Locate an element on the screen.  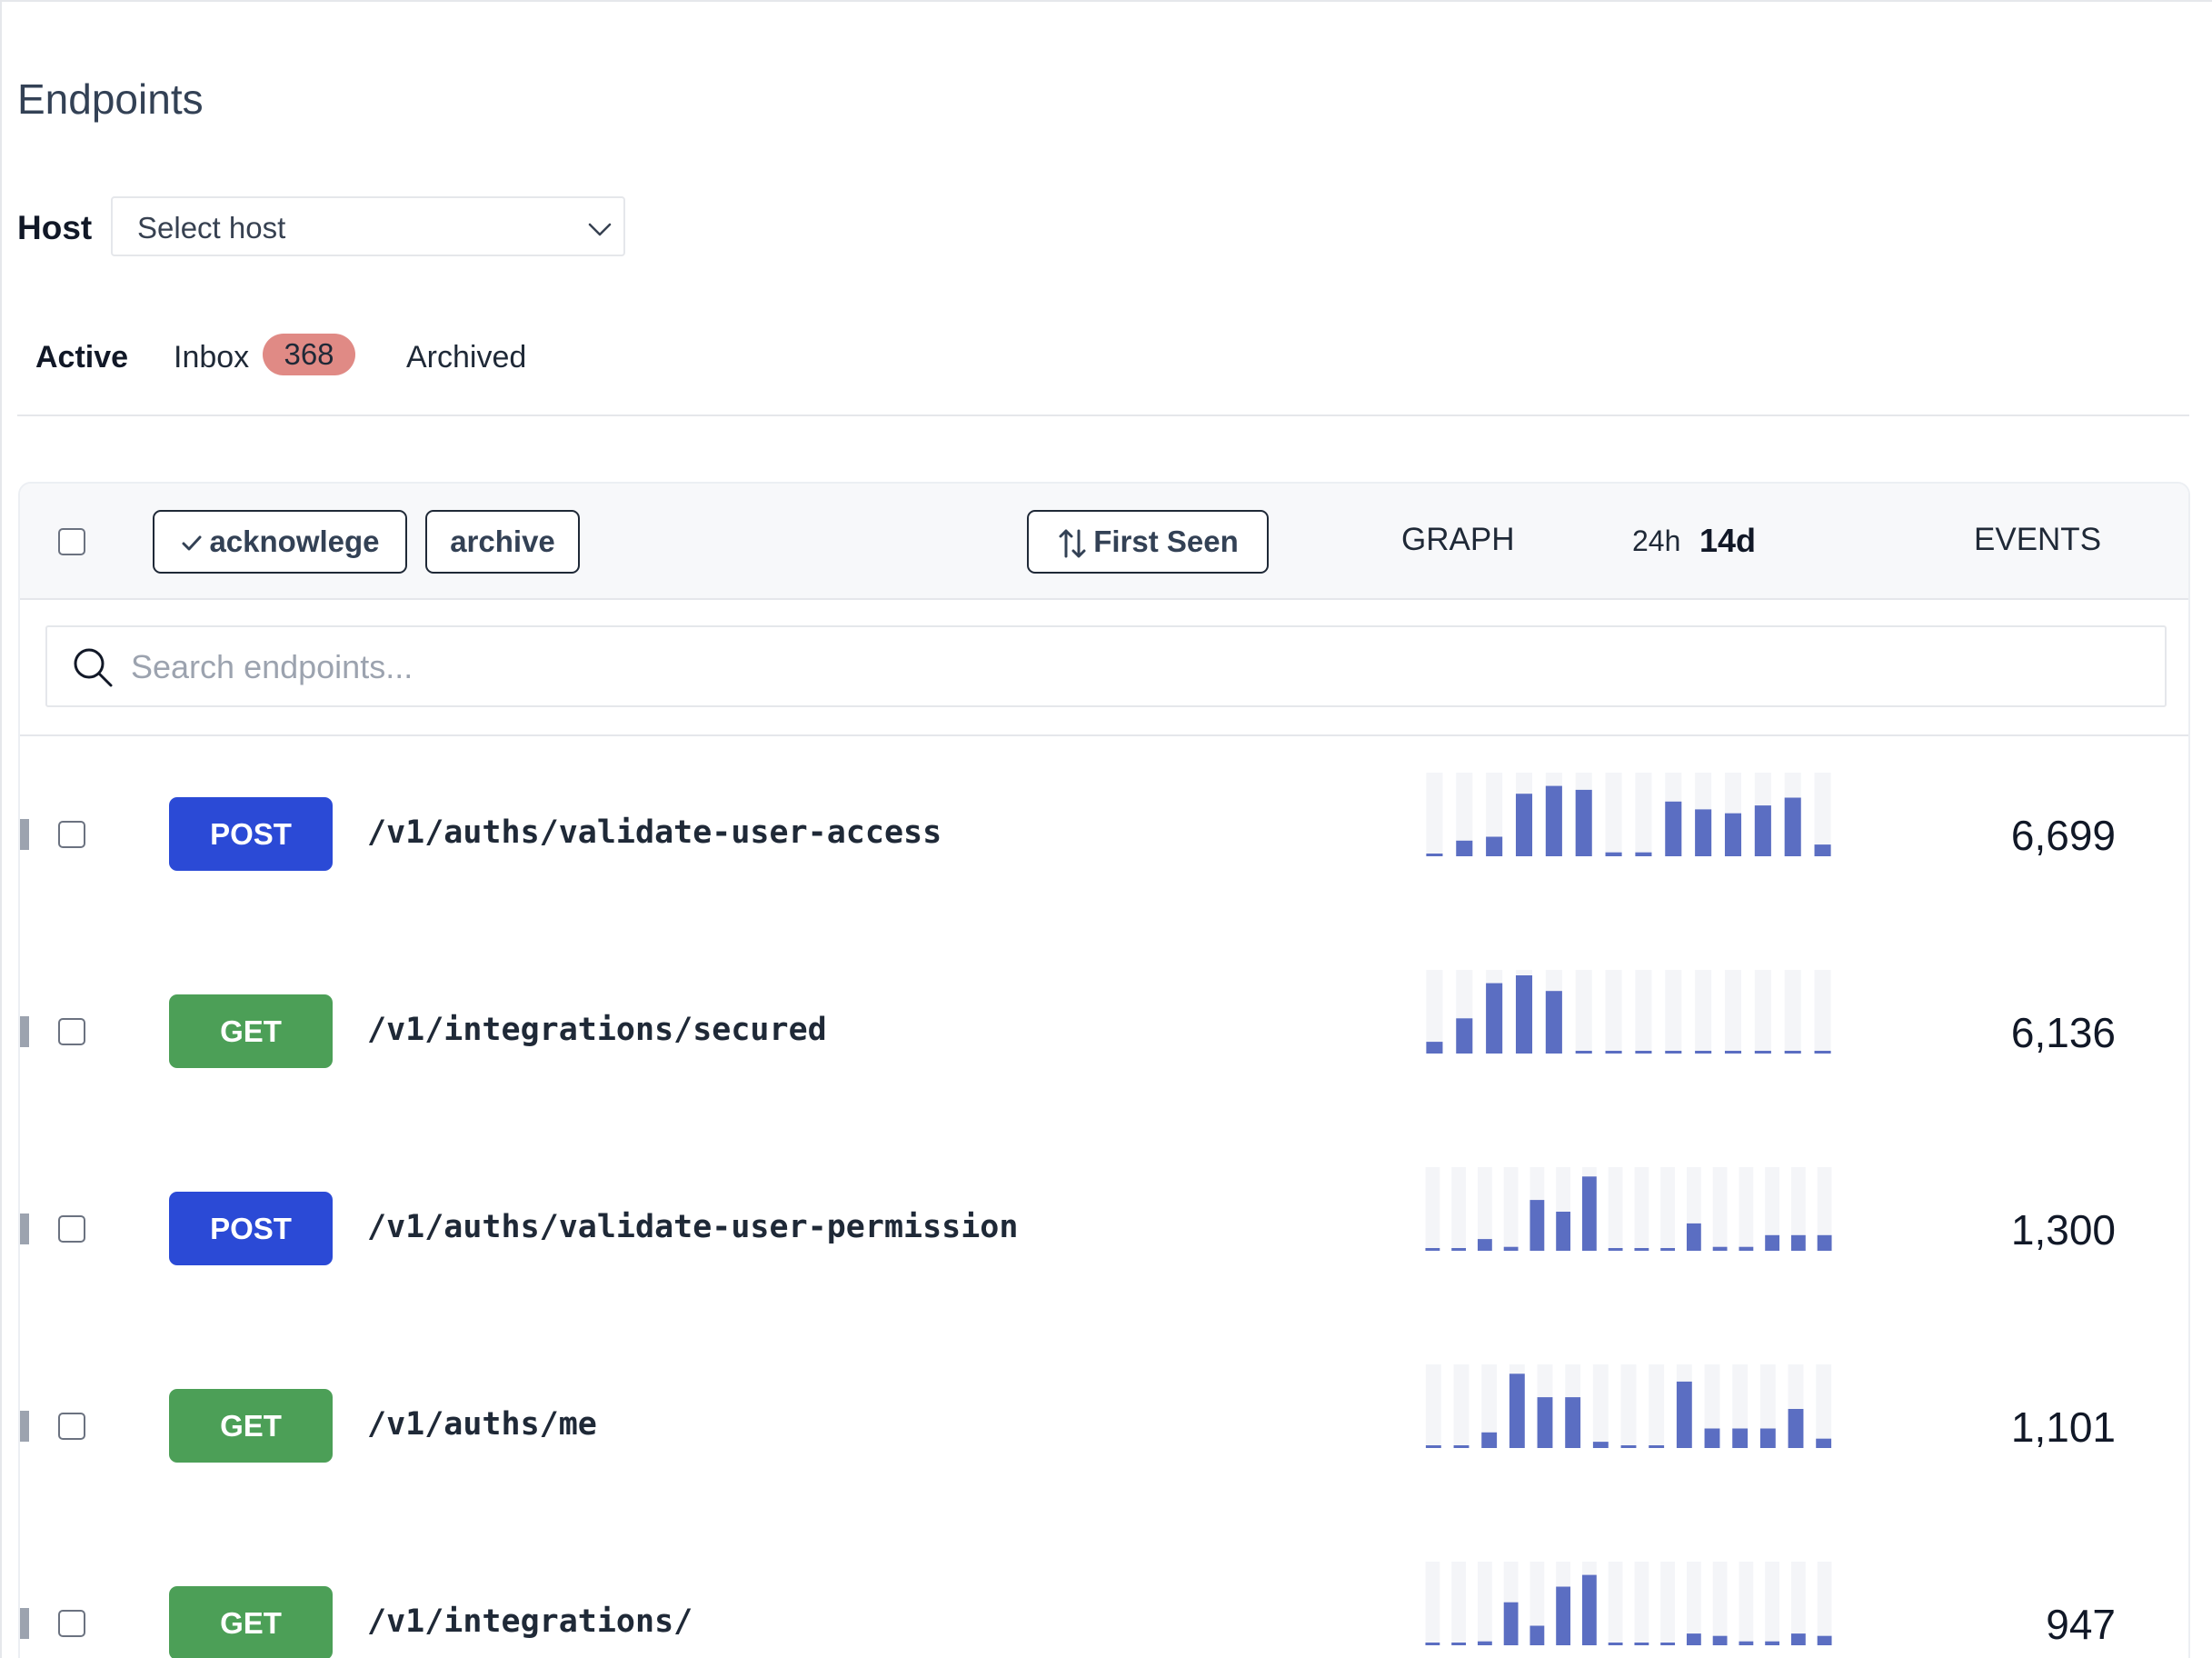
events-column-header: EVENTS is located at coordinates (2038, 539).